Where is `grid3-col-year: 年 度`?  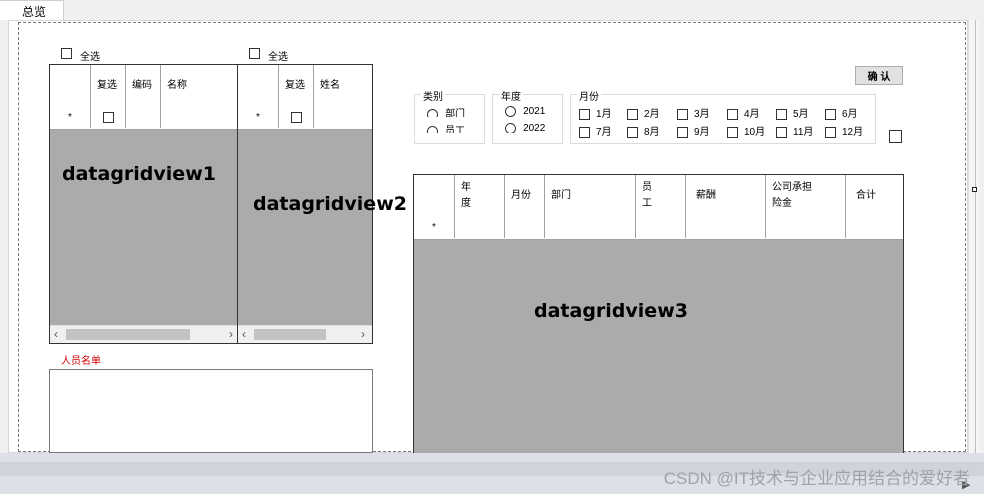
grid3-col-year: 年 度 is located at coordinates (480, 196).